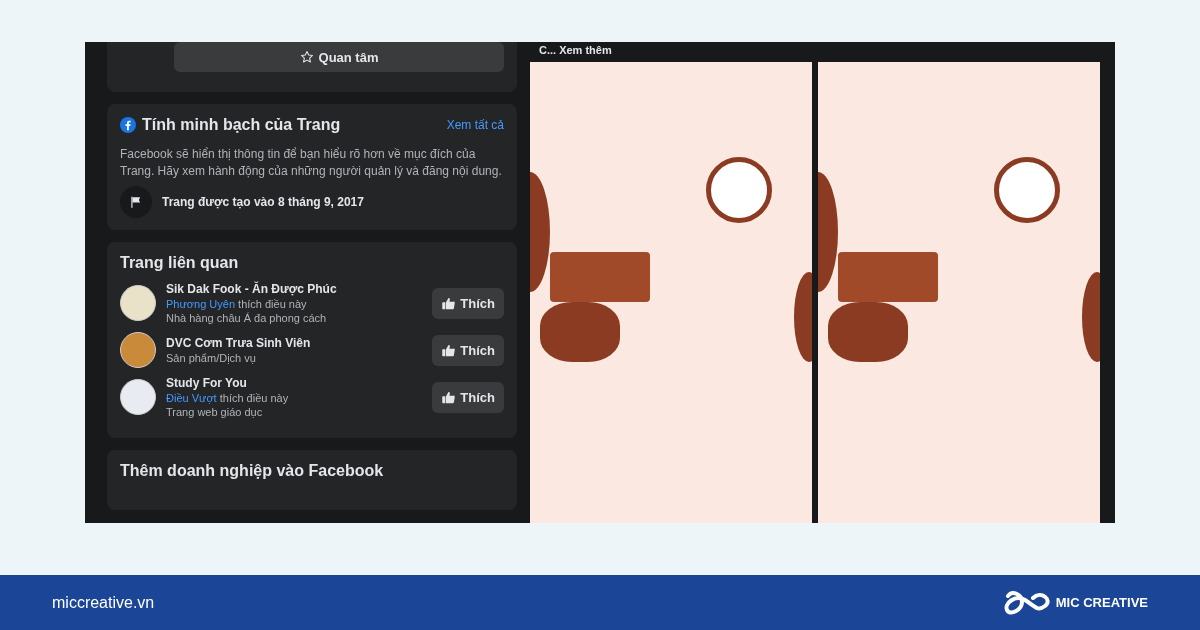 This screenshot has height=630, width=1200. What do you see at coordinates (306, 57) in the screenshot?
I see `star-icon` at bounding box center [306, 57].